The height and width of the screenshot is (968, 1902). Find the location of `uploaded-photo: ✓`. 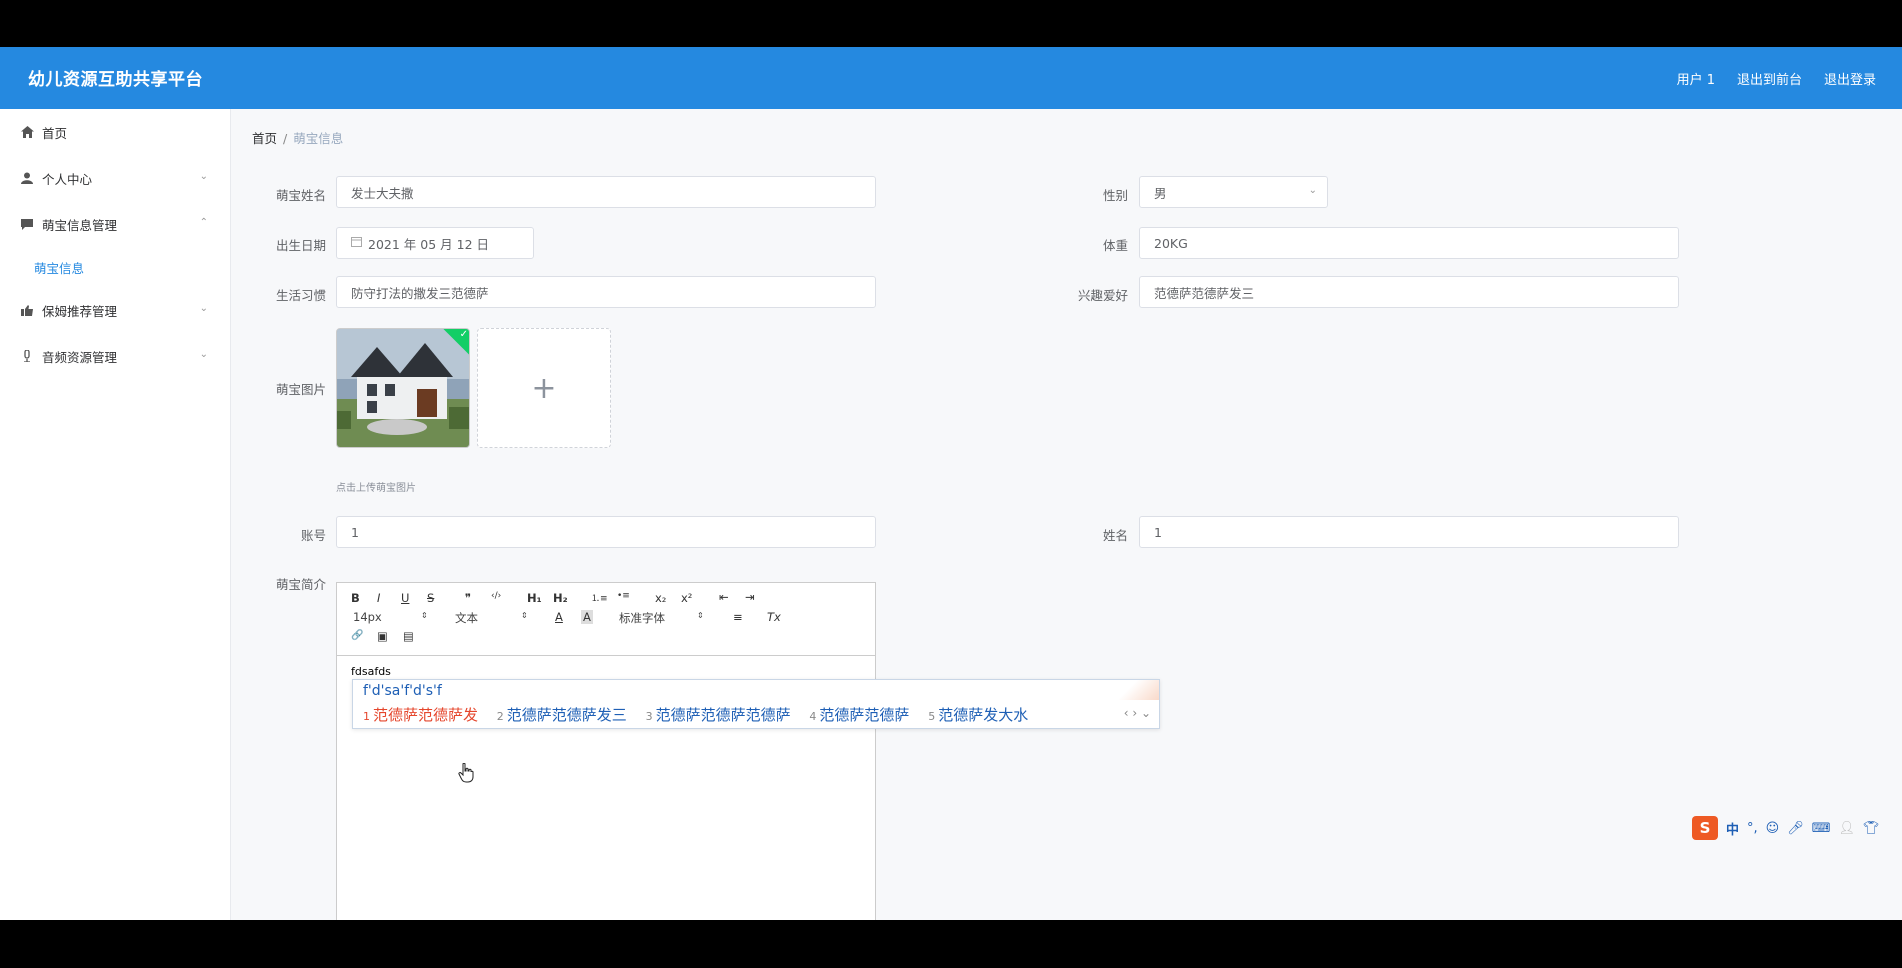

uploaded-photo: ✓ is located at coordinates (403, 388).